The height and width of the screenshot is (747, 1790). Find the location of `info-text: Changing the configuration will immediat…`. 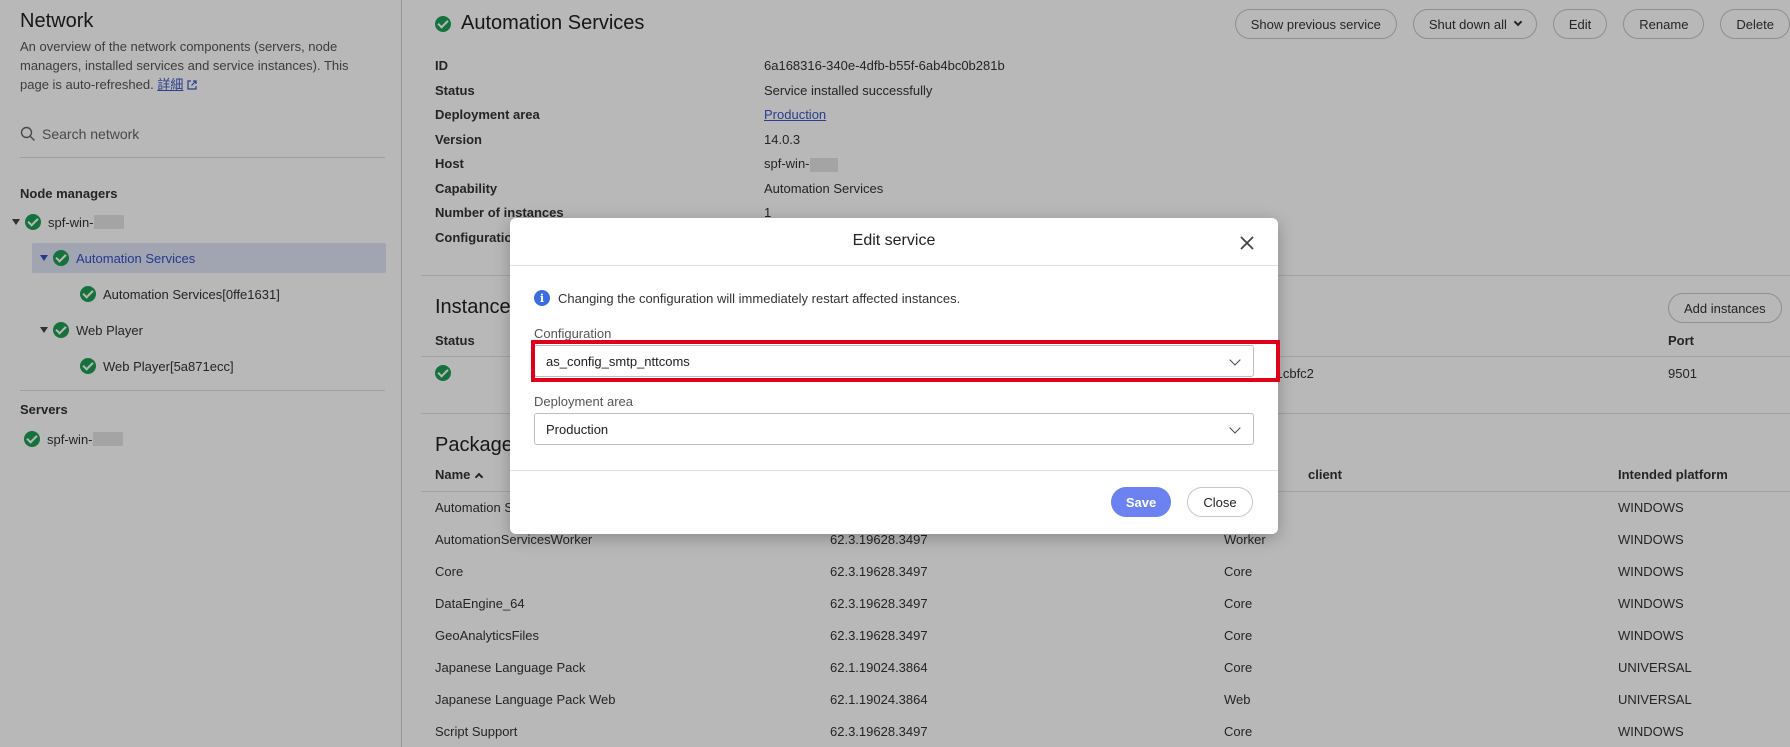

info-text: Changing the configuration will immediat… is located at coordinates (759, 298).